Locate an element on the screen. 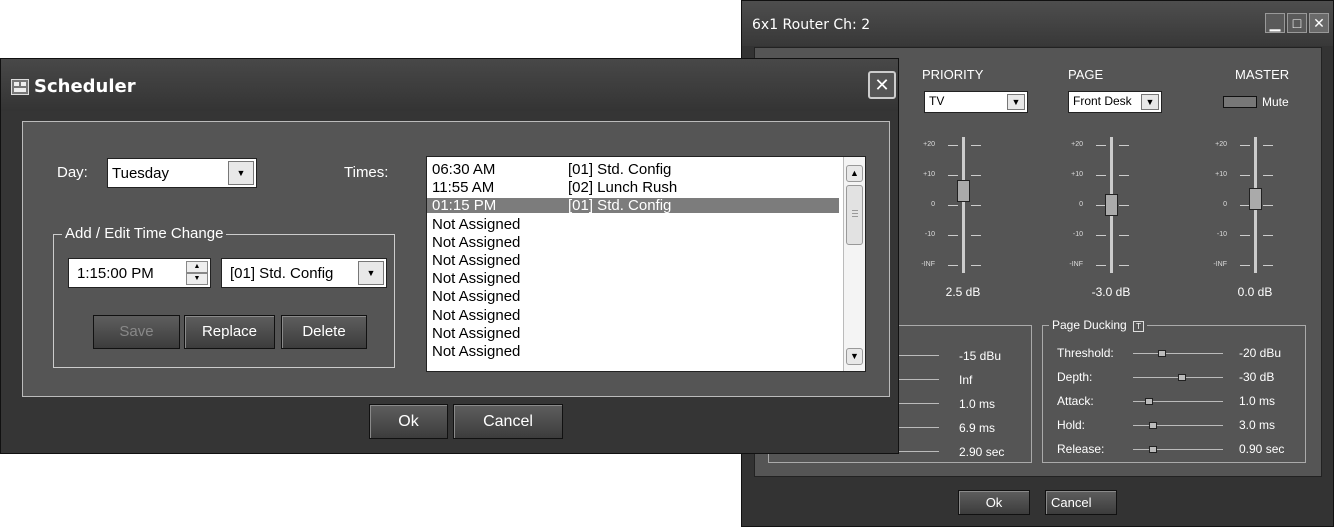 The image size is (1334, 527). chevron-down-icon: ▼ is located at coordinates (1150, 102).